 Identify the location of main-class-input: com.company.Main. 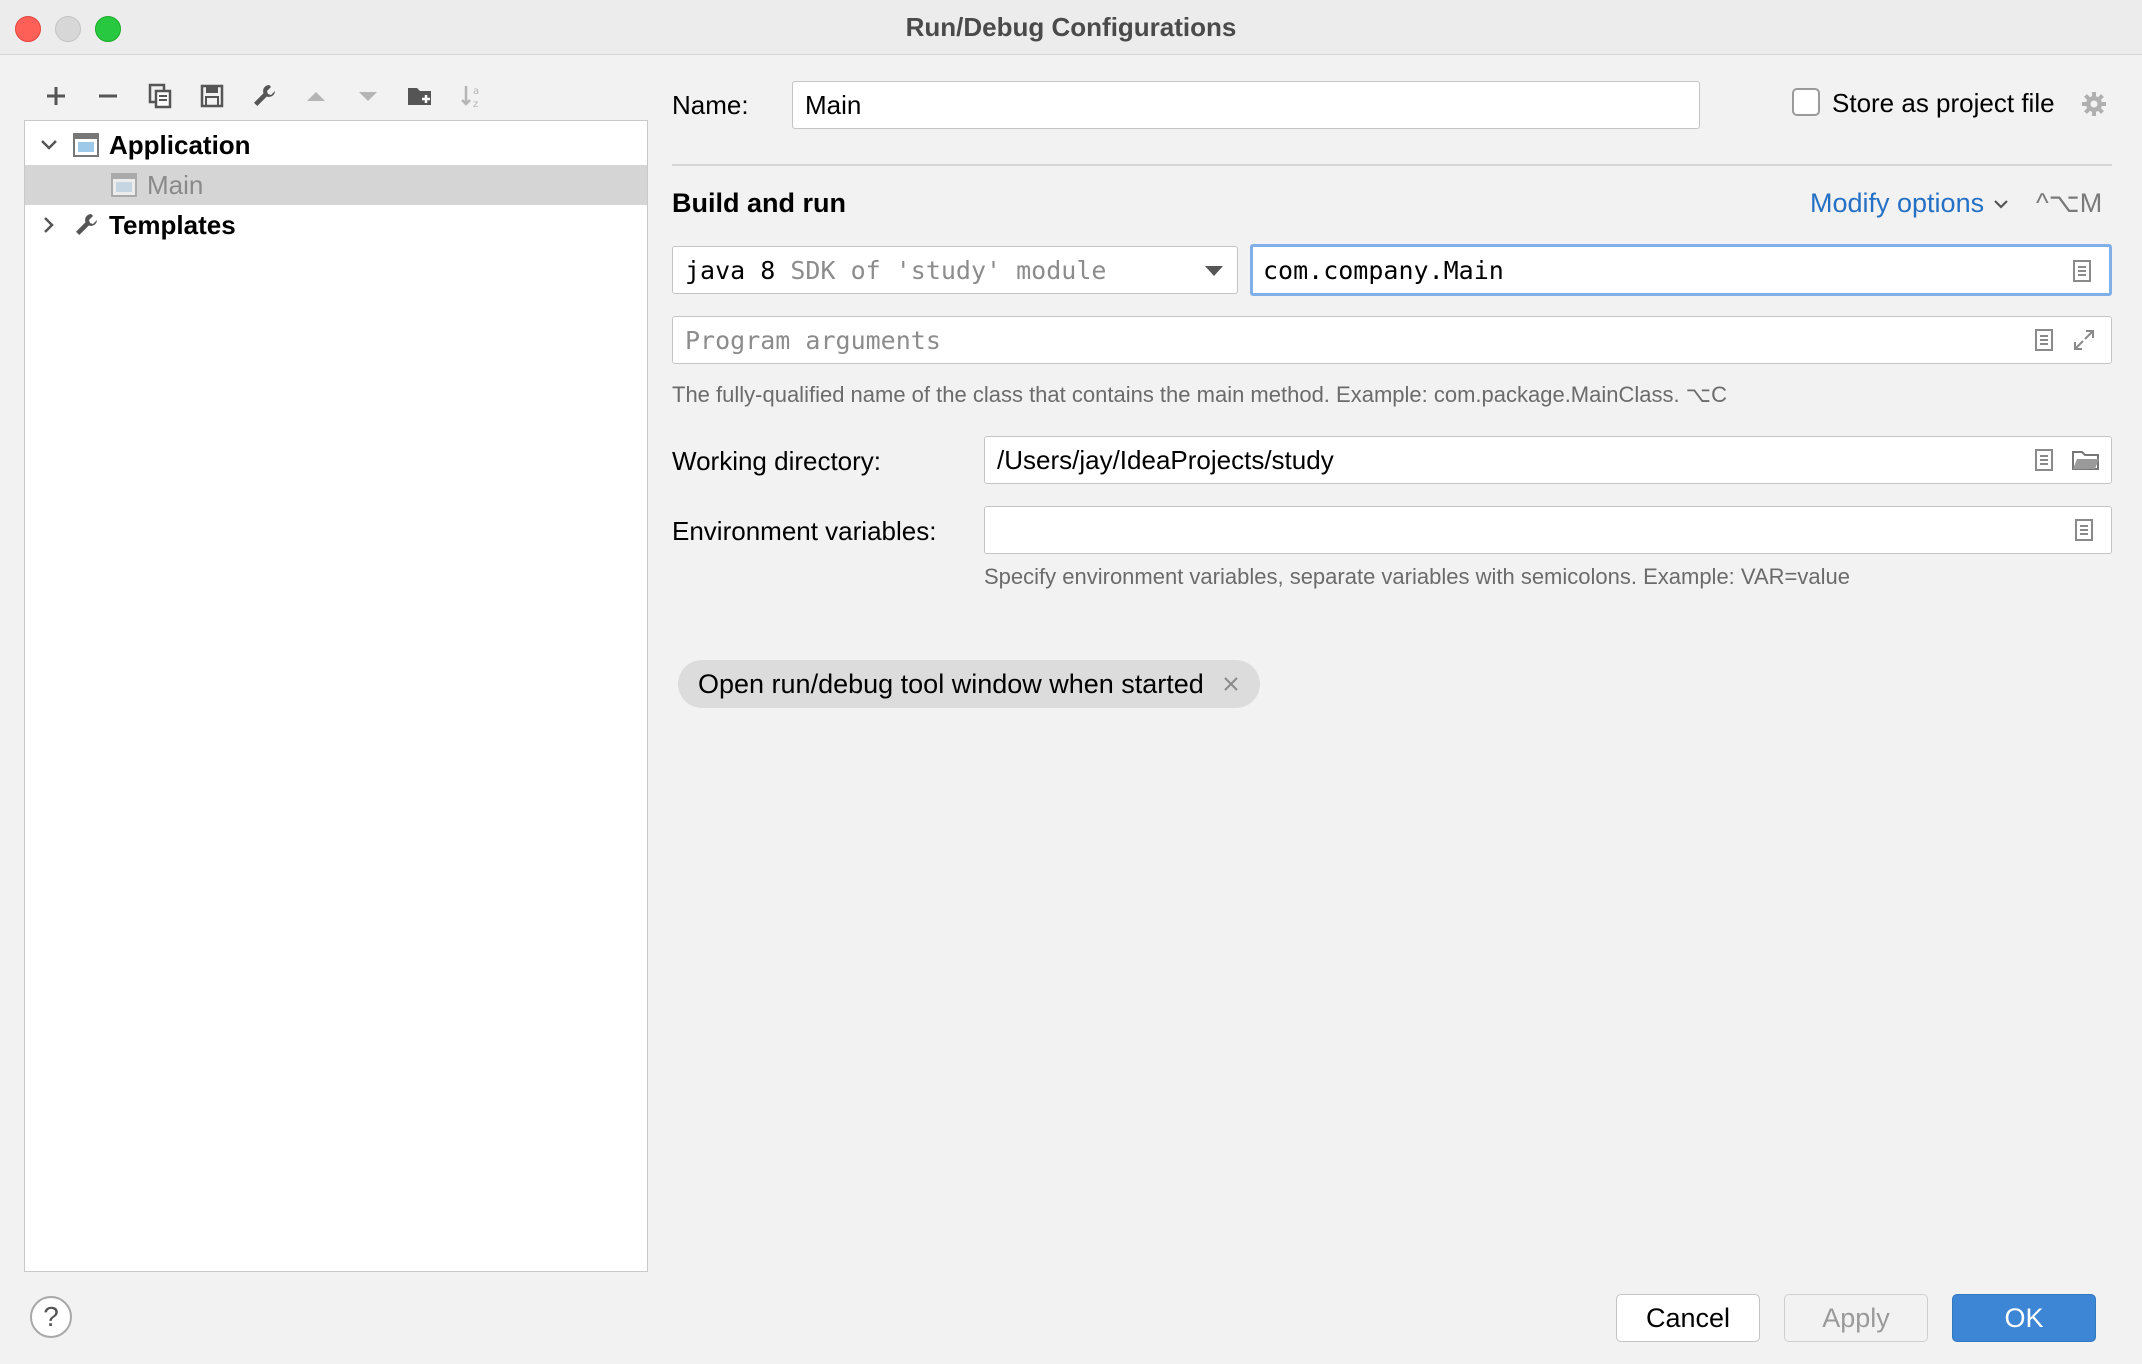
(1681, 270).